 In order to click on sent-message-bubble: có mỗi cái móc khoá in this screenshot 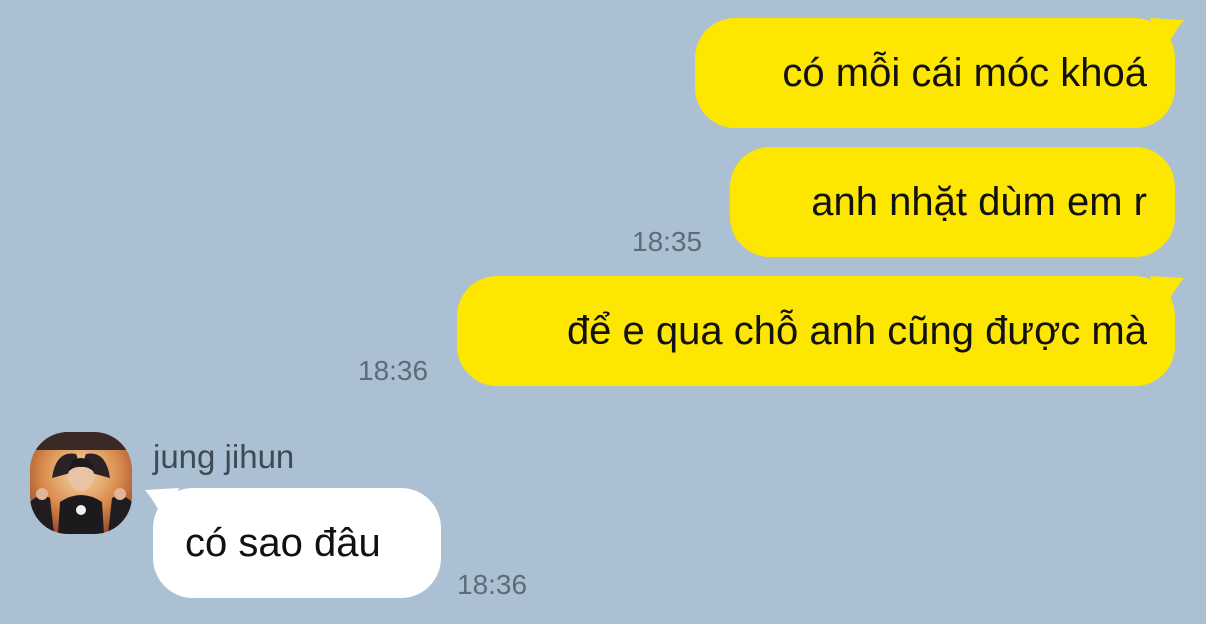, I will do `click(935, 73)`.